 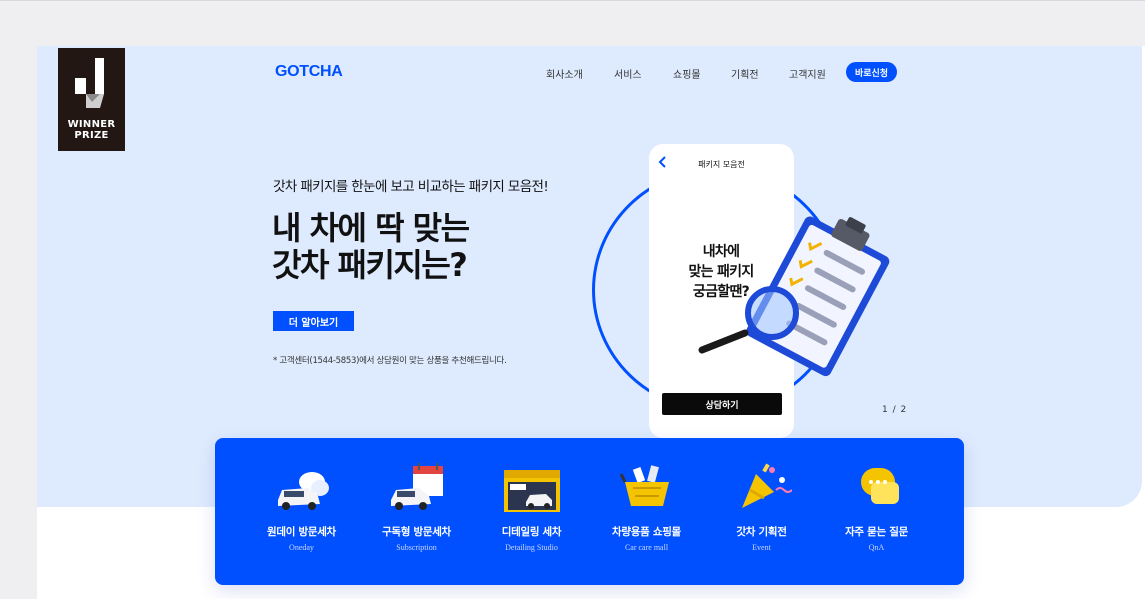 I want to click on service-detailing: 디테일링 세차 Detailing Studio, so click(x=531, y=506).